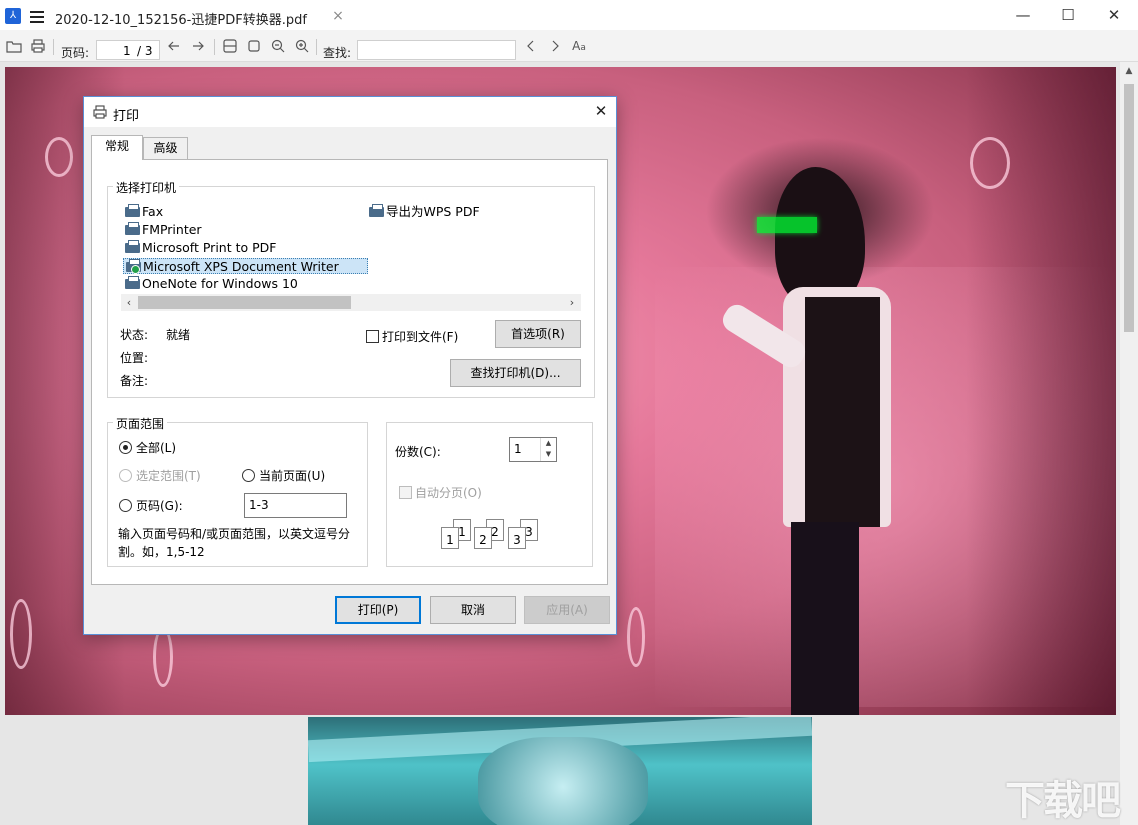 This screenshot has height=825, width=1138. I want to click on page-label: 页码:, so click(75, 53).